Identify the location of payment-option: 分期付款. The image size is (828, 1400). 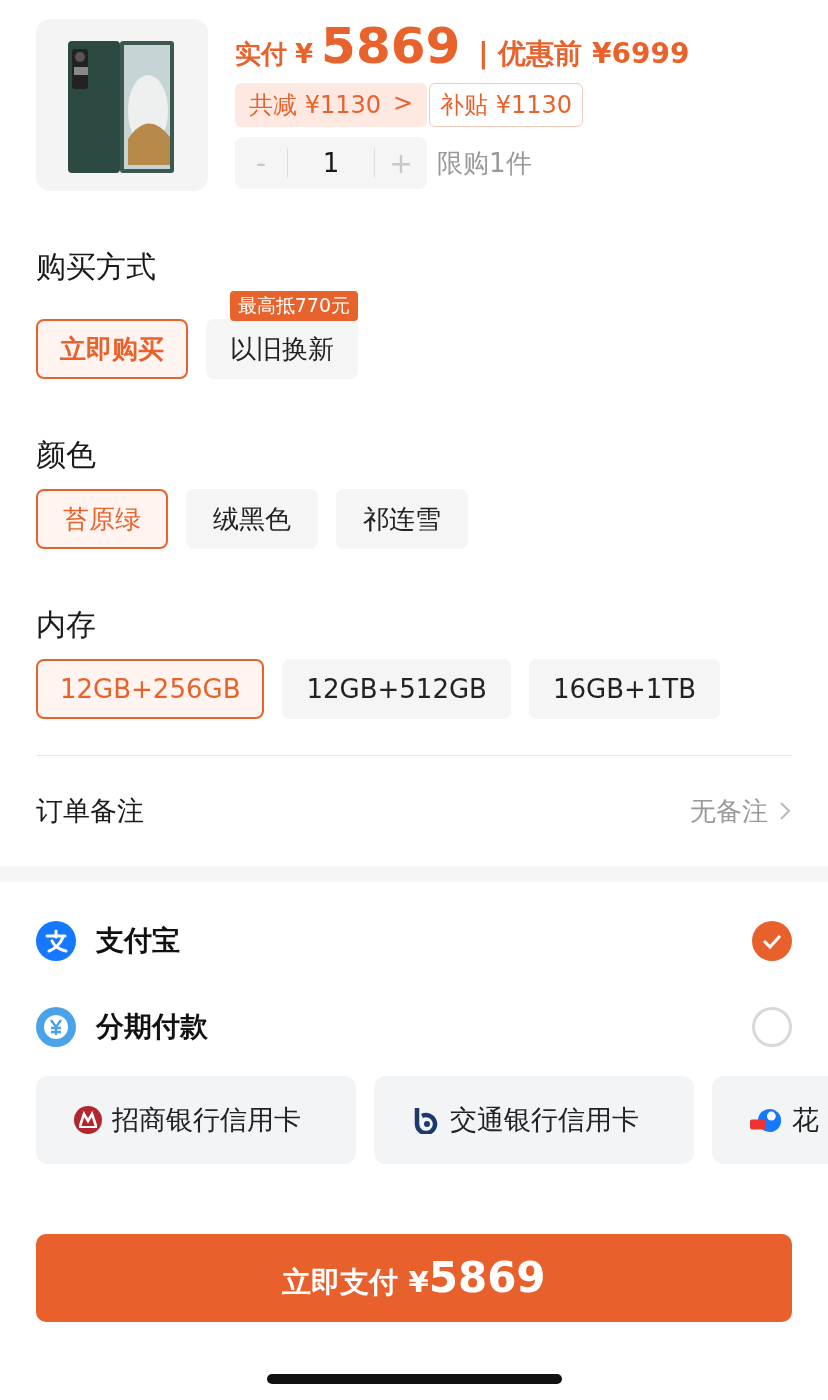
(414, 1027).